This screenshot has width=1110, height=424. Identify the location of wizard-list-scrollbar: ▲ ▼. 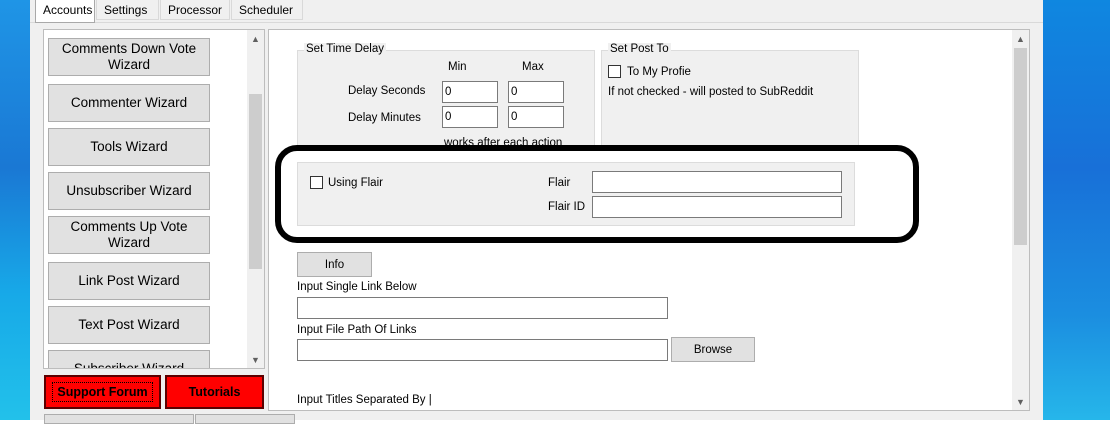
(255, 199).